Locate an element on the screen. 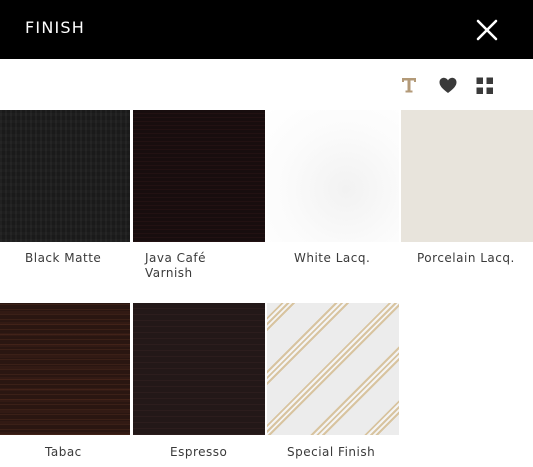 The width and height of the screenshot is (533, 467). swatch-label: Porcelain Lacq. is located at coordinates (466, 258).